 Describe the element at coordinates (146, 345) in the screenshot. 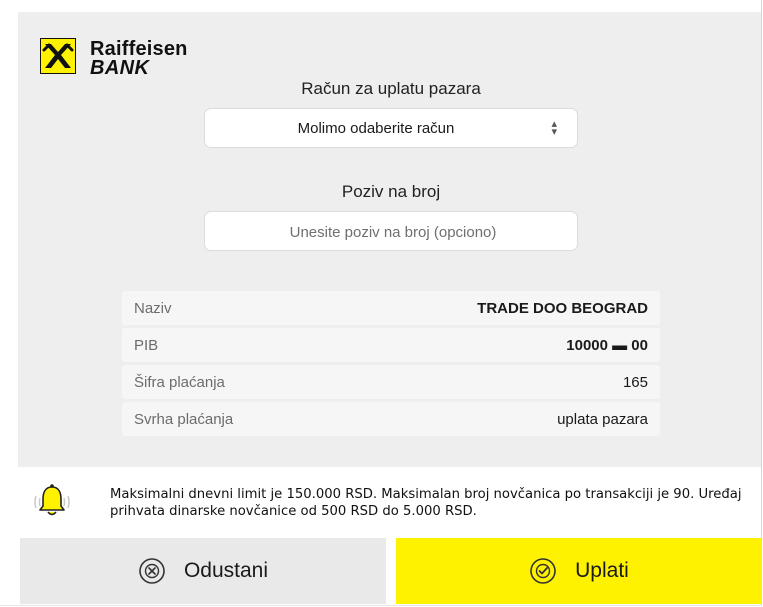

I see `details-key: PIB` at that location.